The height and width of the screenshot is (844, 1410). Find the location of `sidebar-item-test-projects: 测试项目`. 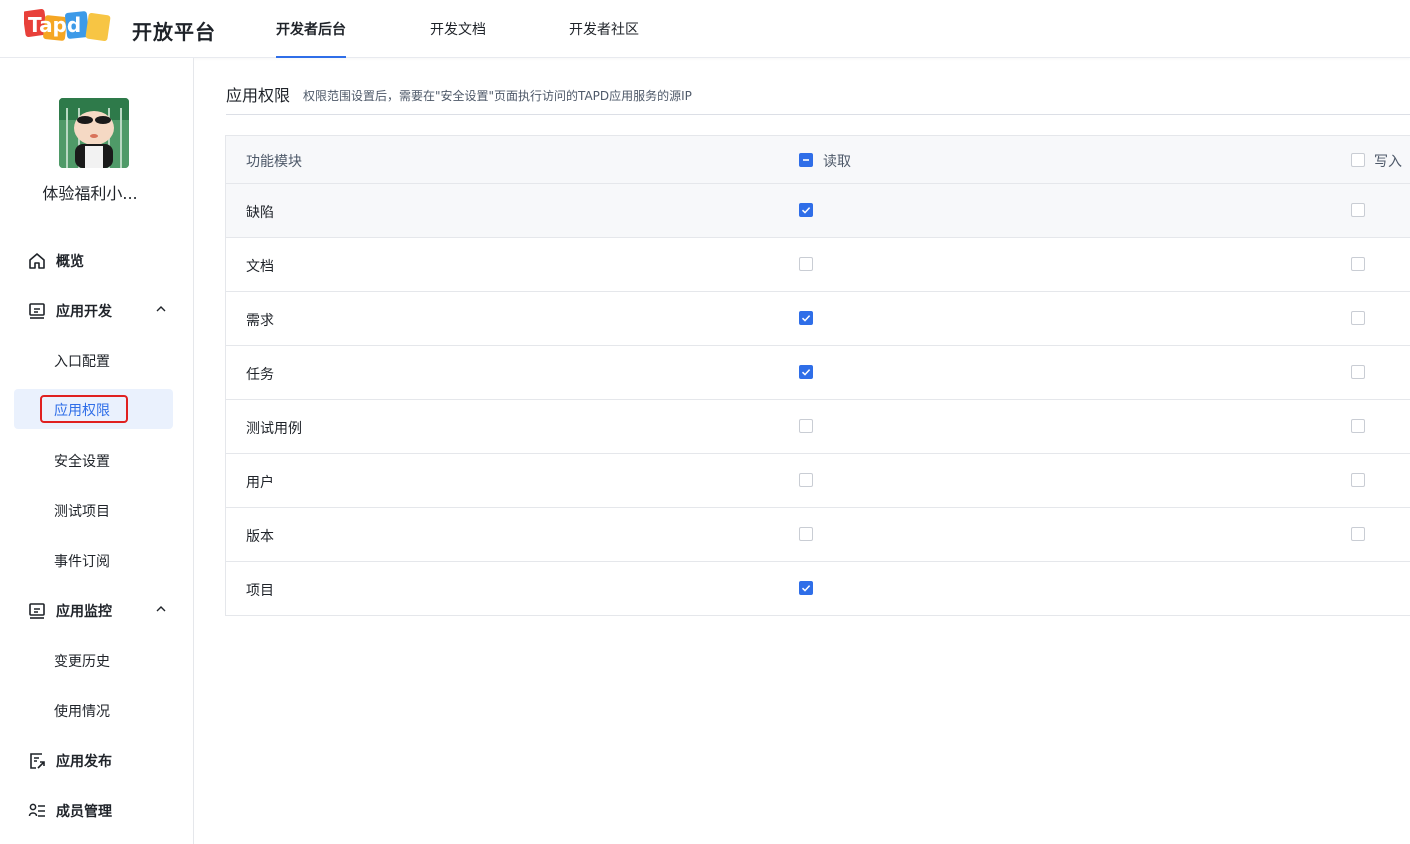

sidebar-item-test-projects: 测试项目 is located at coordinates (93, 510).